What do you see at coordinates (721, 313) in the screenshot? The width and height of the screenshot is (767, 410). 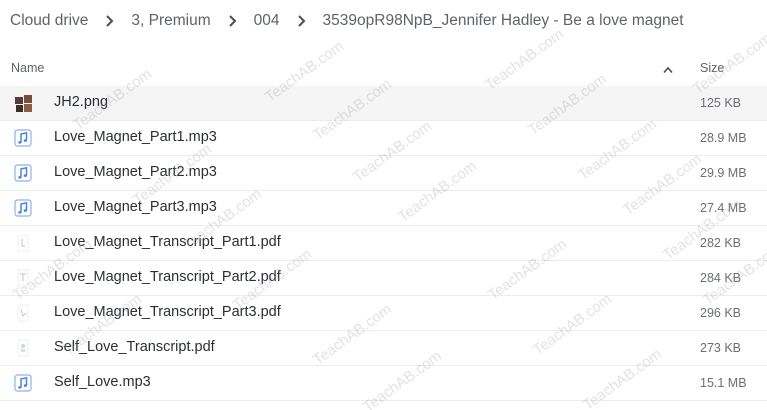 I see `file-size: 296 KB` at bounding box center [721, 313].